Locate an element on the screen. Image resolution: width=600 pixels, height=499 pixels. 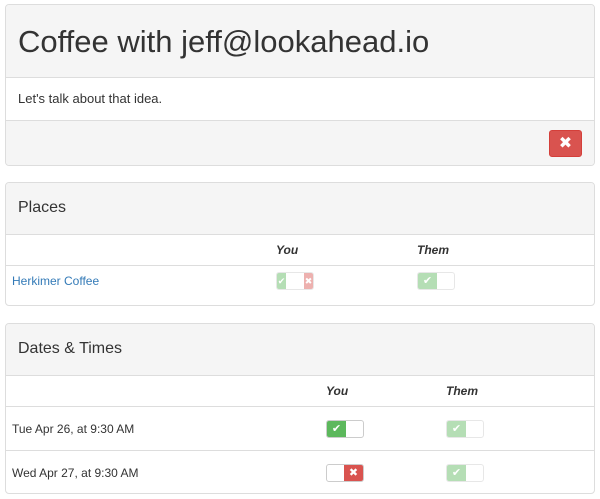
meeting-header: Coffee with jeff@lookahead.io is located at coordinates (300, 41).